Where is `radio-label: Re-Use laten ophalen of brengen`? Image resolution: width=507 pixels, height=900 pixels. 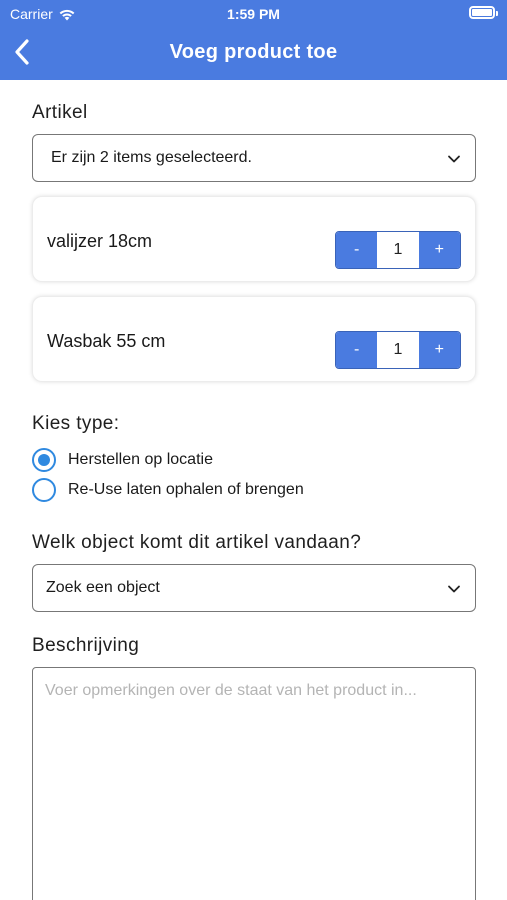 radio-label: Re-Use laten ophalen of brengen is located at coordinates (186, 489).